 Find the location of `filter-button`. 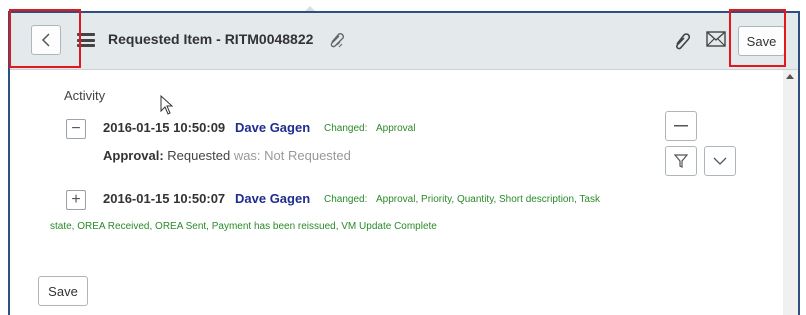

filter-button is located at coordinates (681, 161).